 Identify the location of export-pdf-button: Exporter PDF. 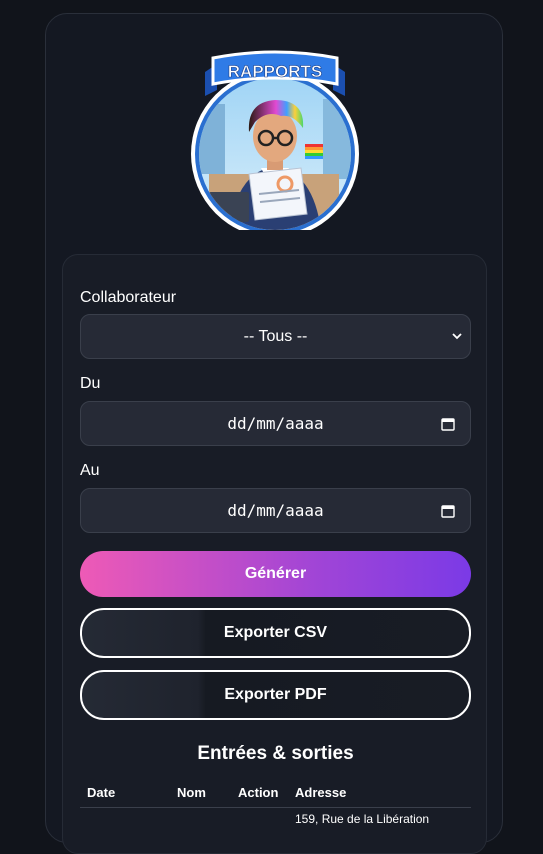
(275, 695).